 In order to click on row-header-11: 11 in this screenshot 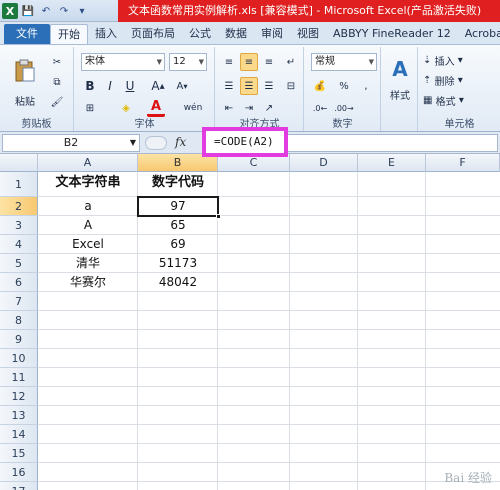, I will do `click(19, 377)`.